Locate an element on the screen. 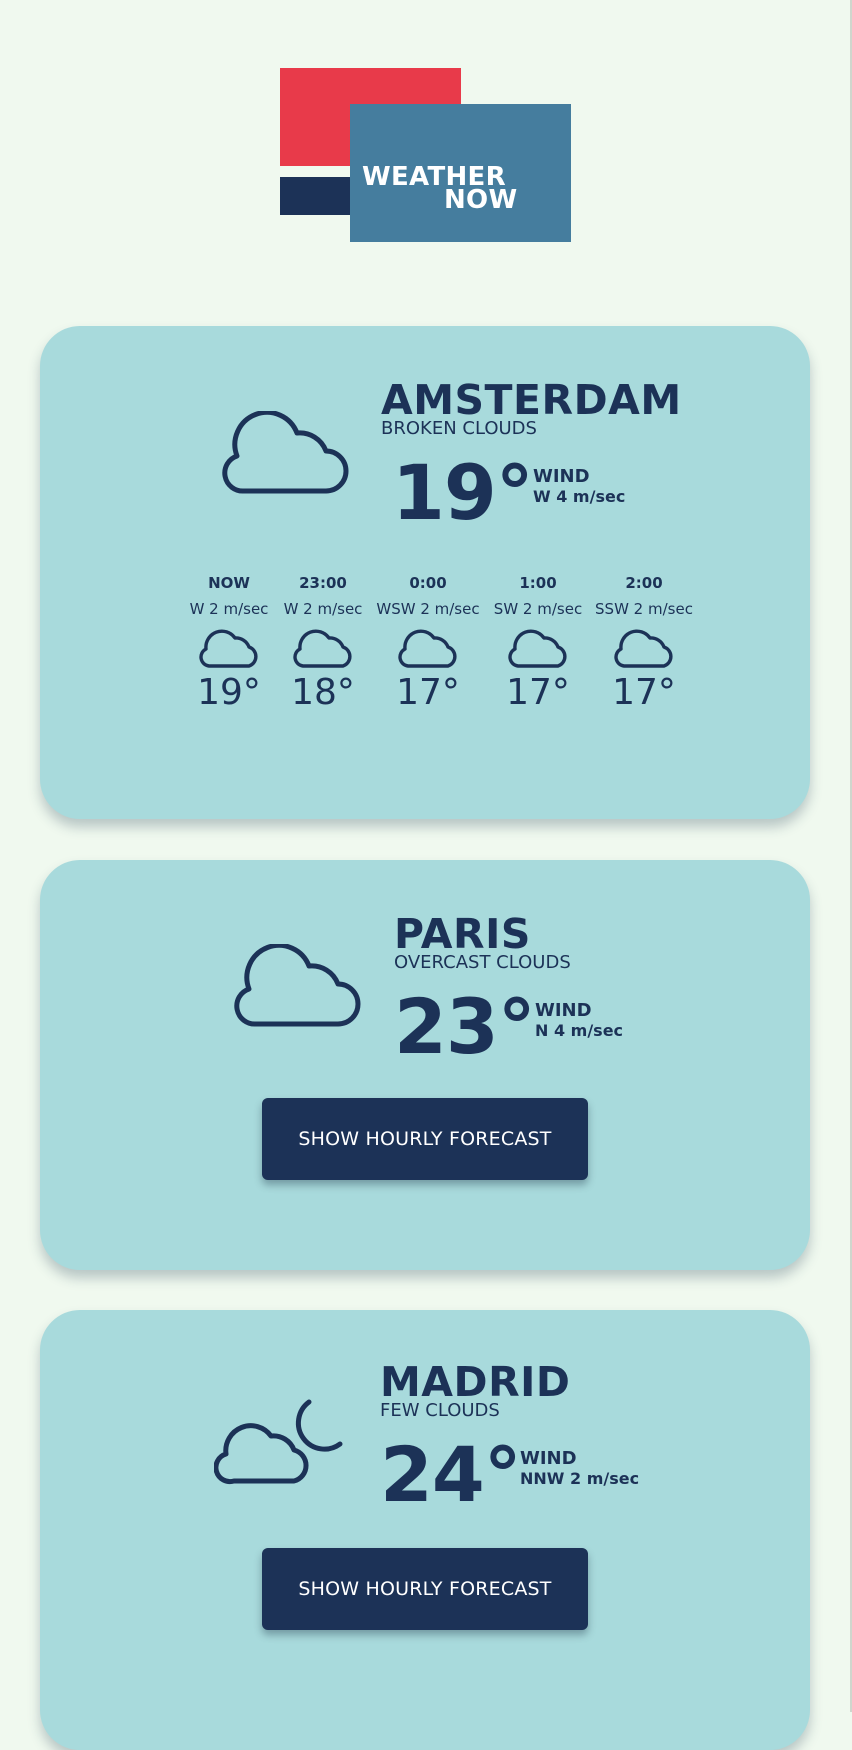 This screenshot has height=1750, width=852. hour-wind: W 2 m/sec is located at coordinates (323, 609).